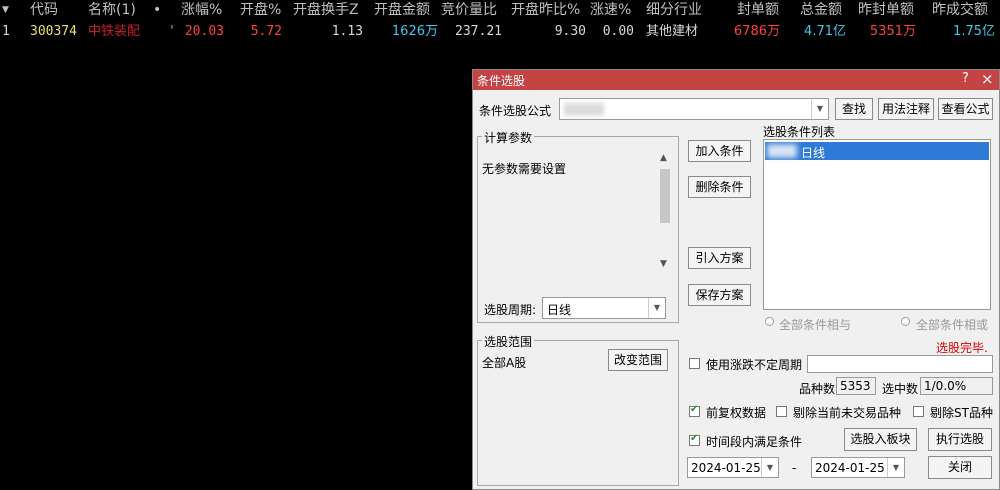  What do you see at coordinates (402, 10) in the screenshot?
I see `col-open-amount: 开盘金额` at bounding box center [402, 10].